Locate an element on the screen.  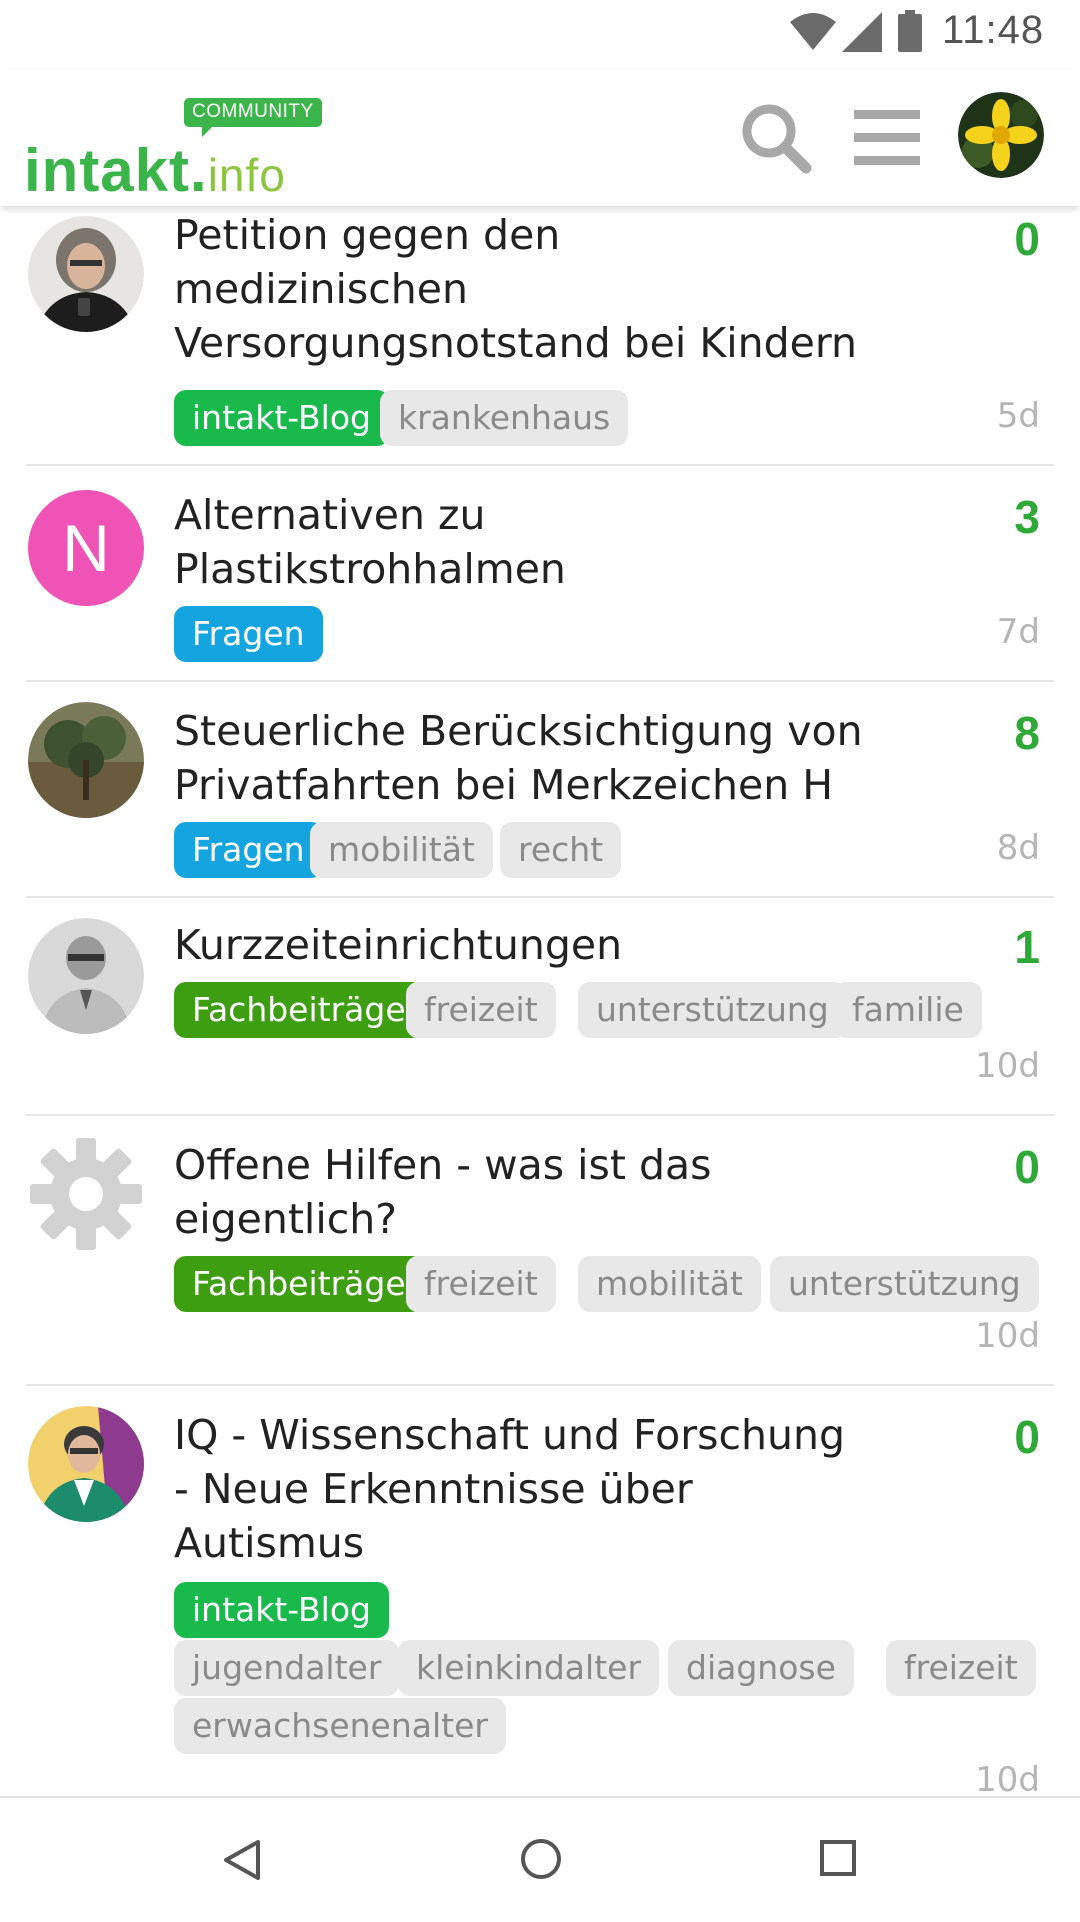
back-icon is located at coordinates (242, 1860).